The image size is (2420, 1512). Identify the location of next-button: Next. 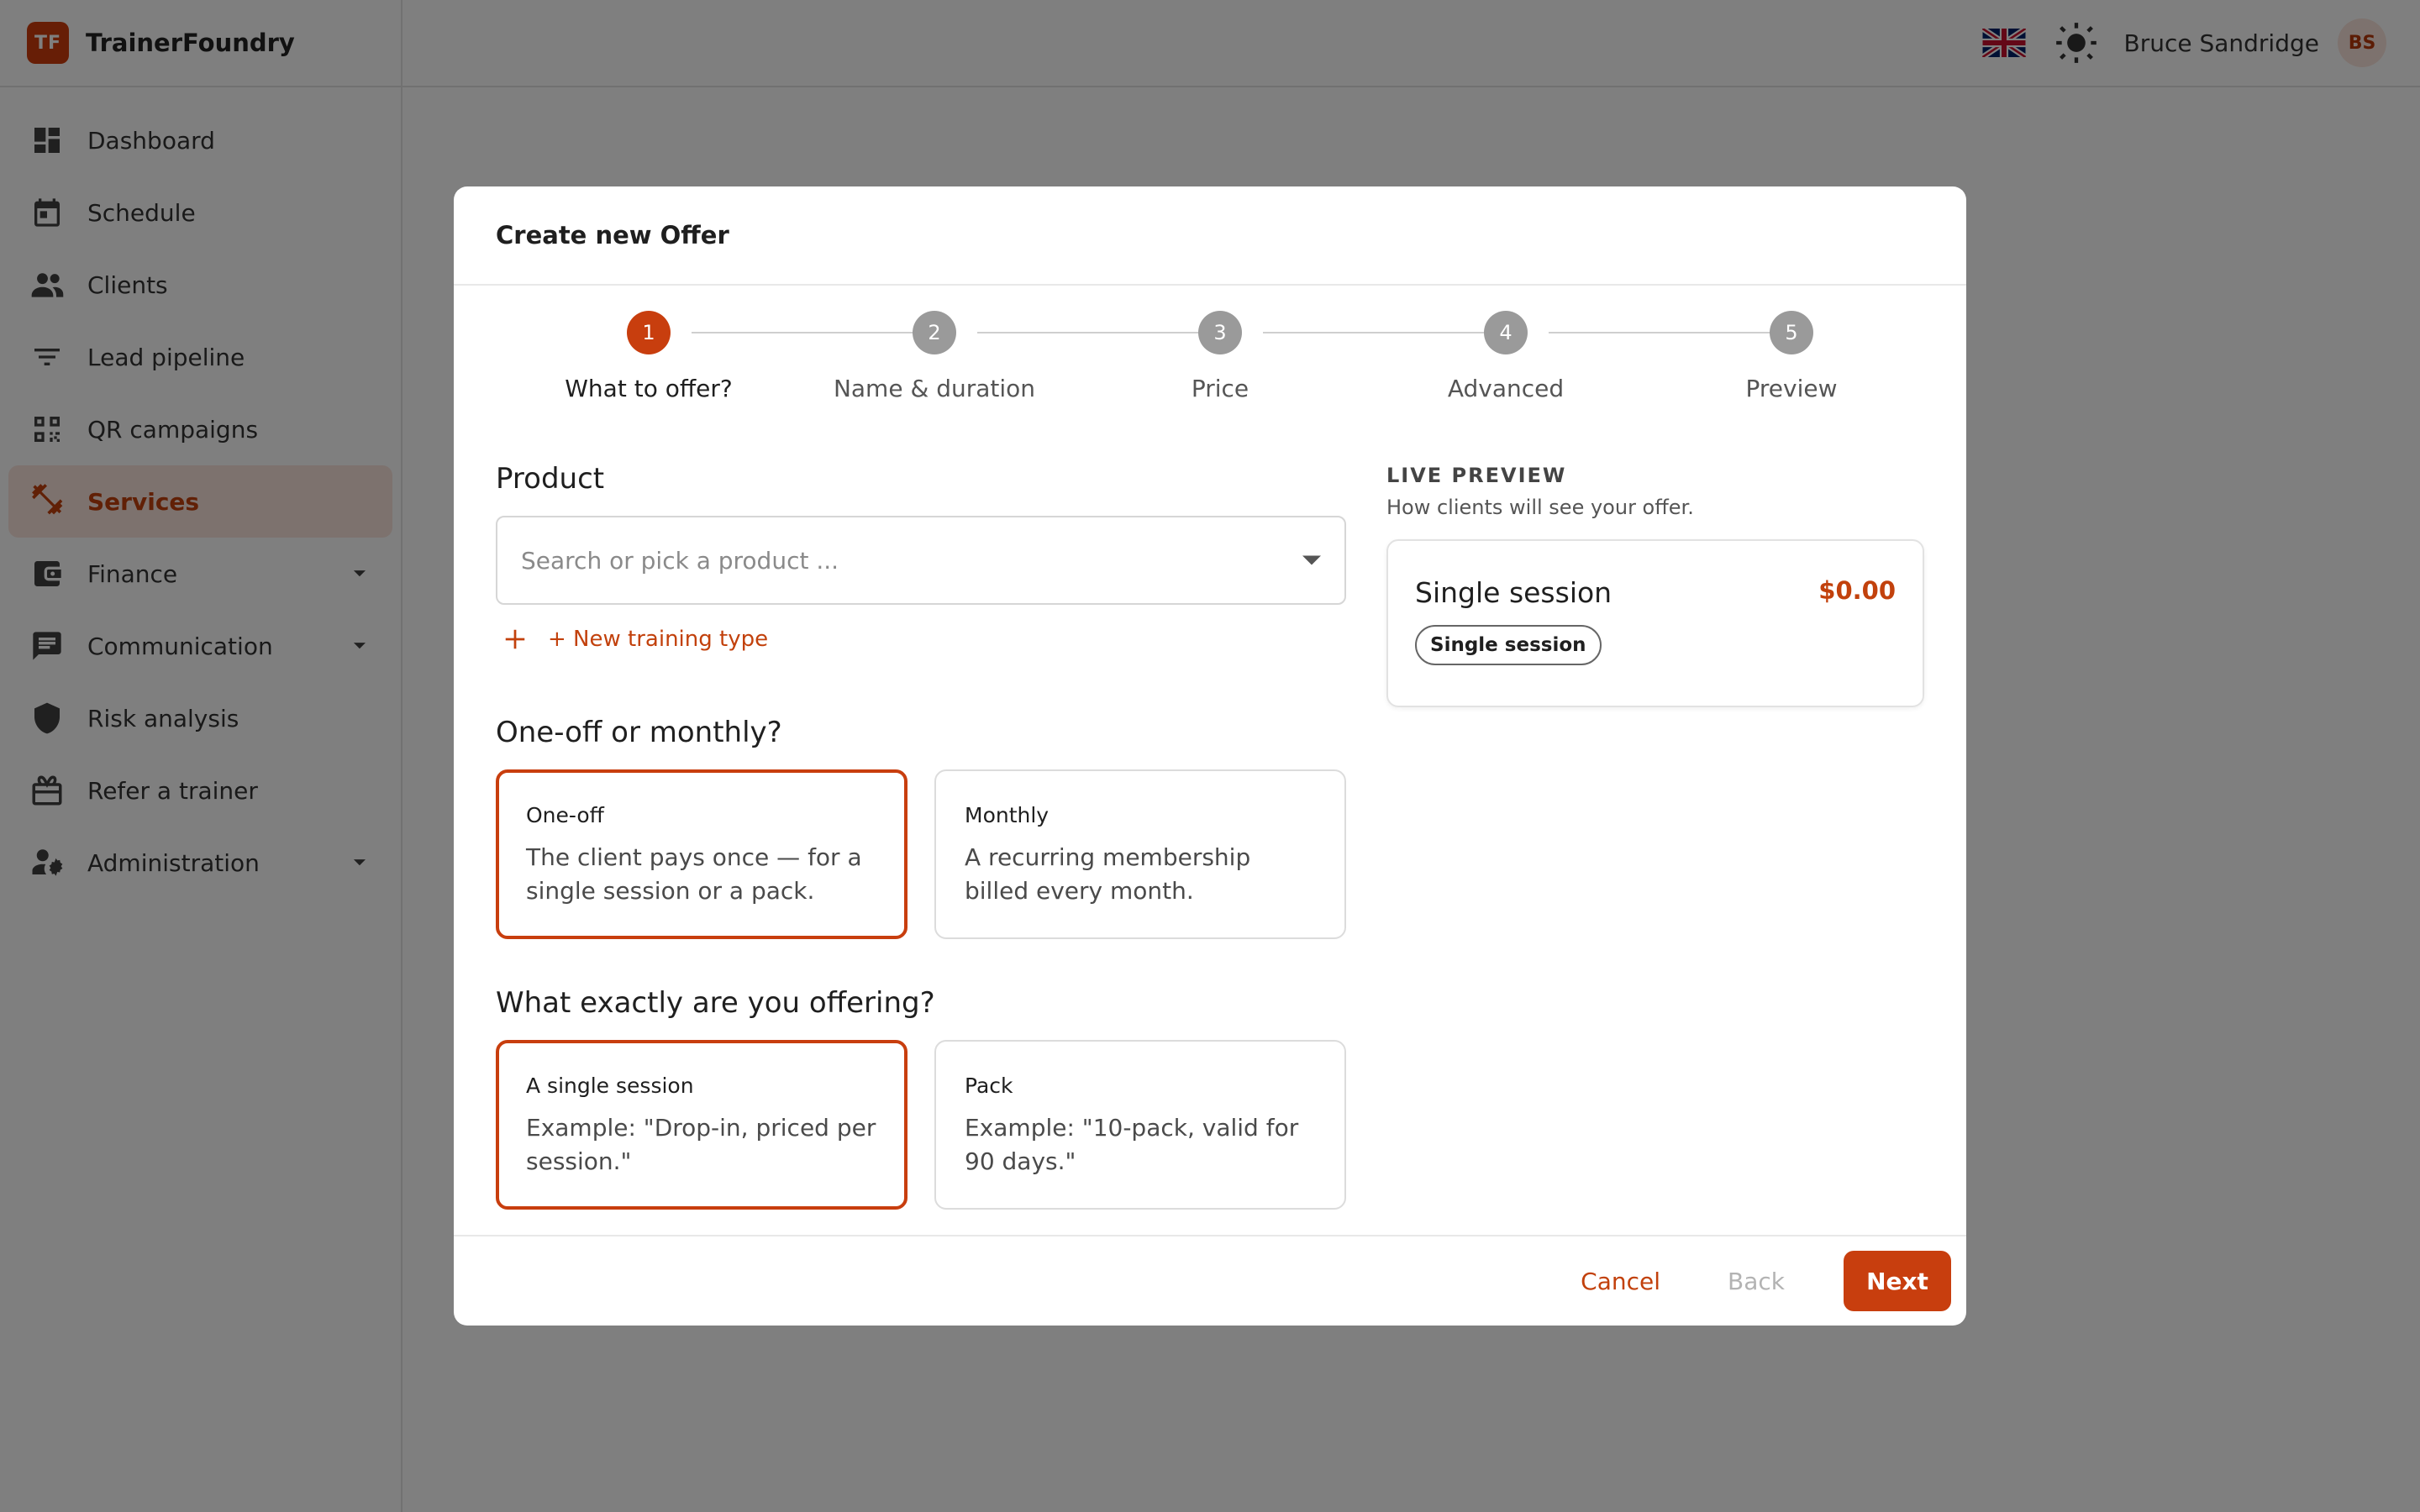
(1898, 1281).